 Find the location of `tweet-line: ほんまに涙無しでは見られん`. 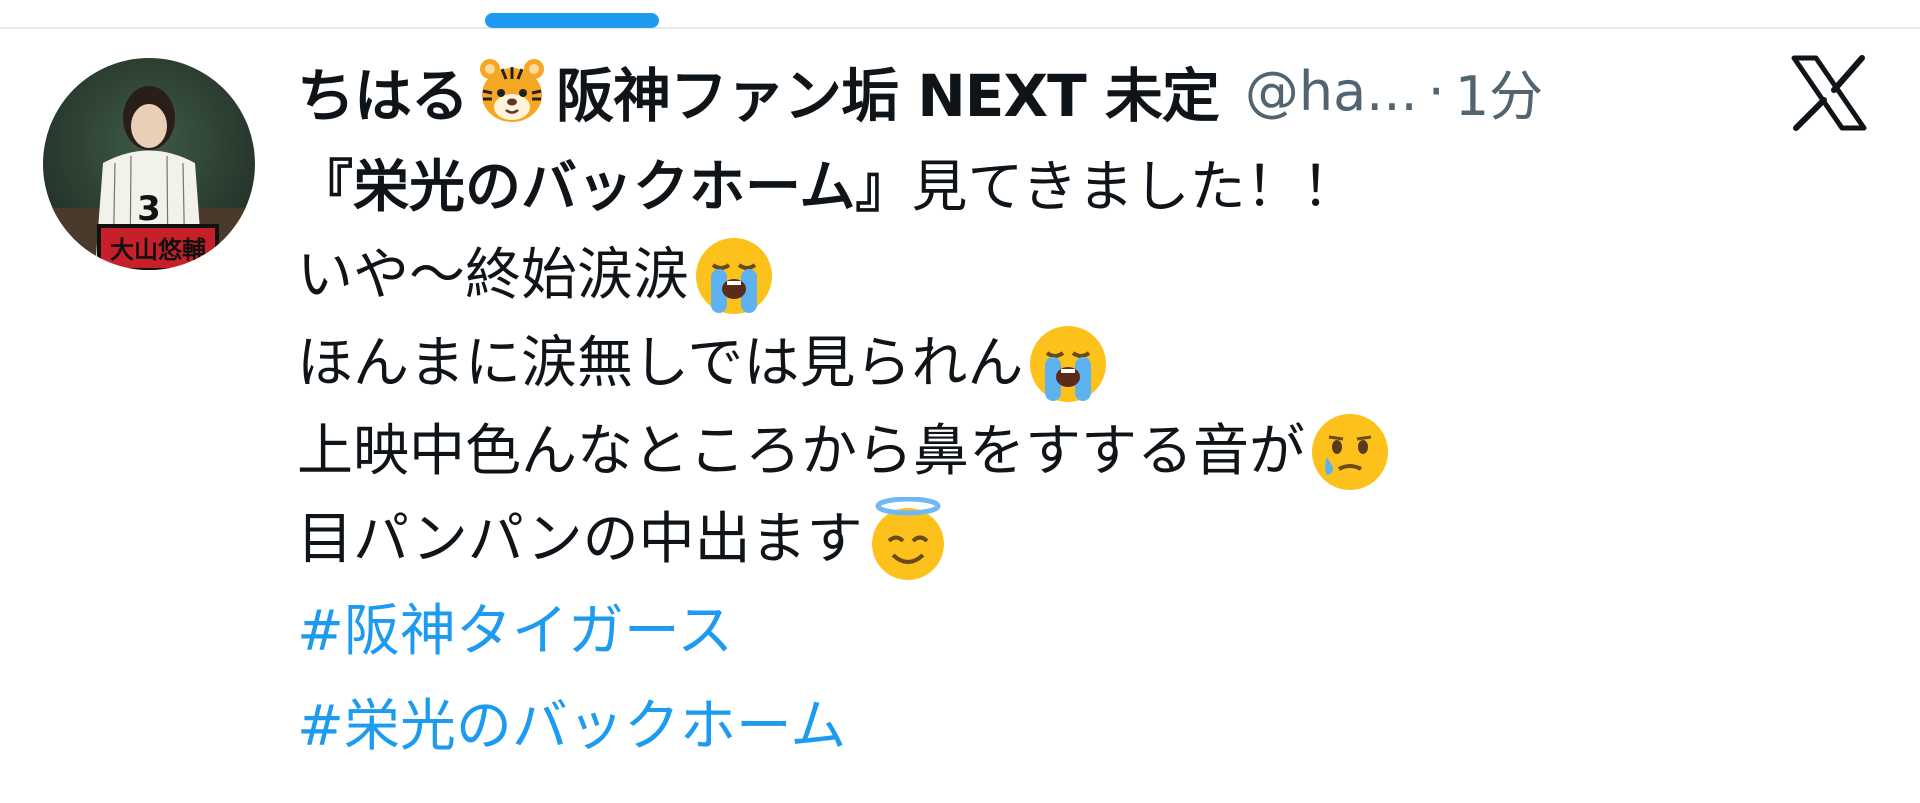

tweet-line: ほんまに涙無しでは見られん is located at coordinates (1047, 364).